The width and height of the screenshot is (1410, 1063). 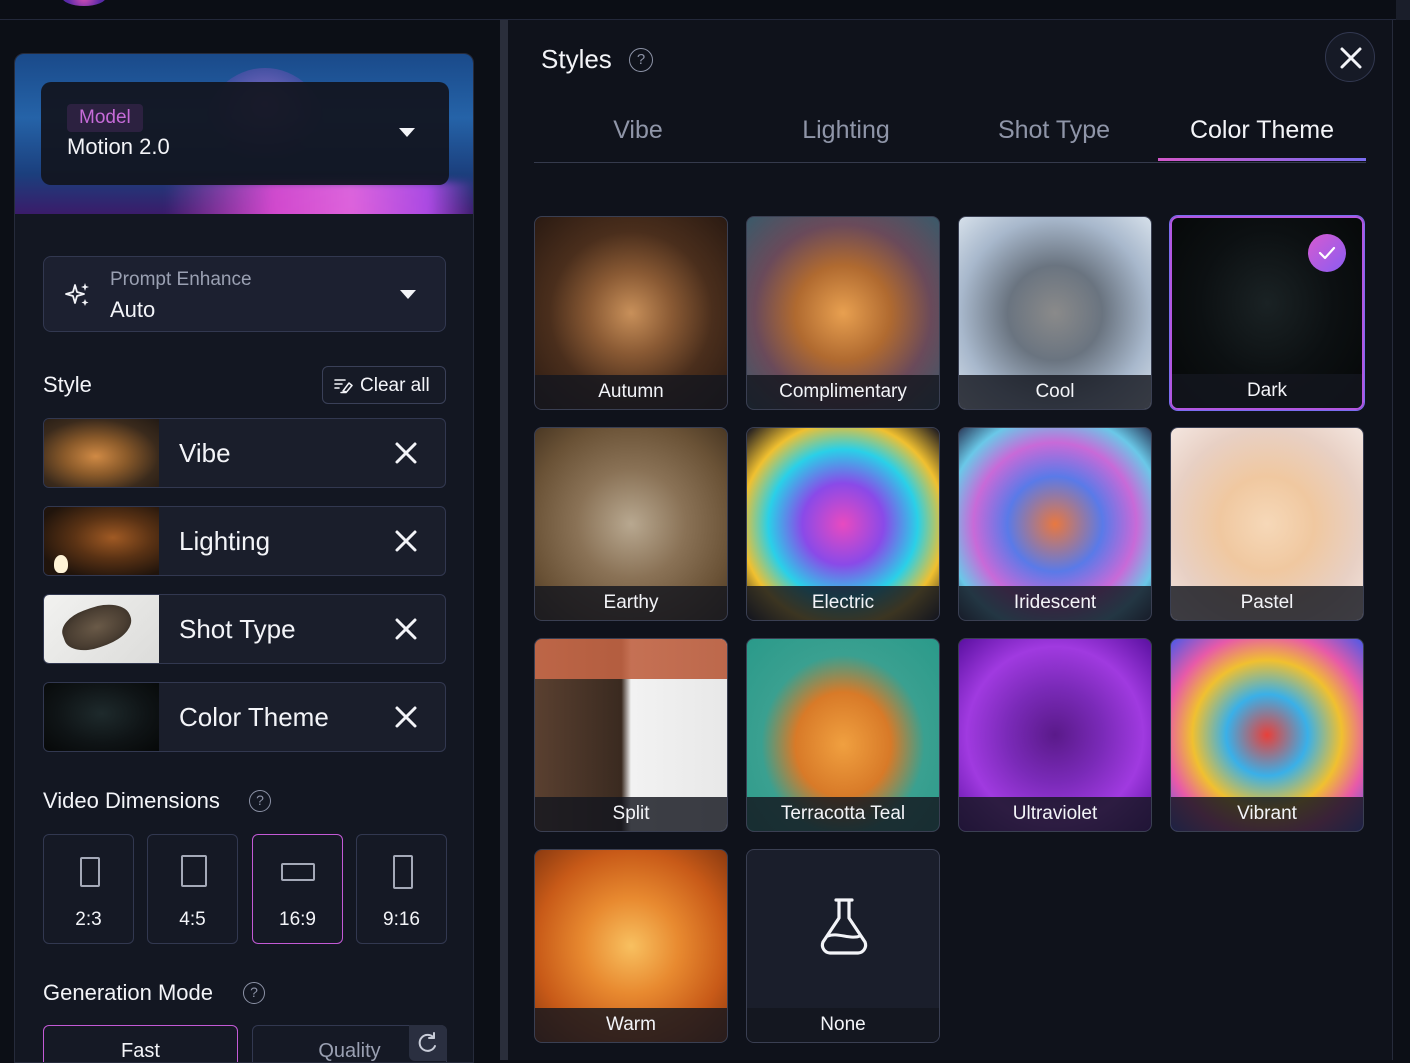 I want to click on app-logo, so click(x=84, y=3).